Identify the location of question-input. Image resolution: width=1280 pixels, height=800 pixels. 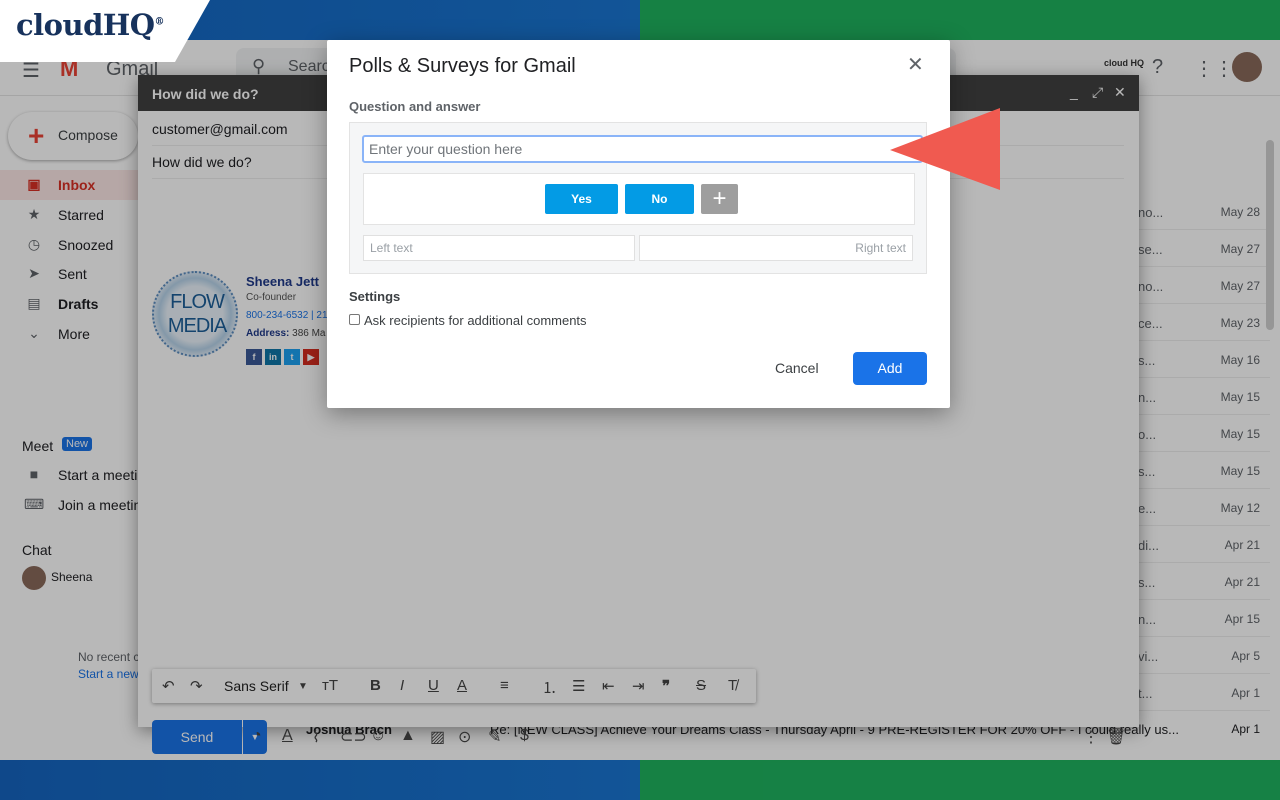
(642, 149).